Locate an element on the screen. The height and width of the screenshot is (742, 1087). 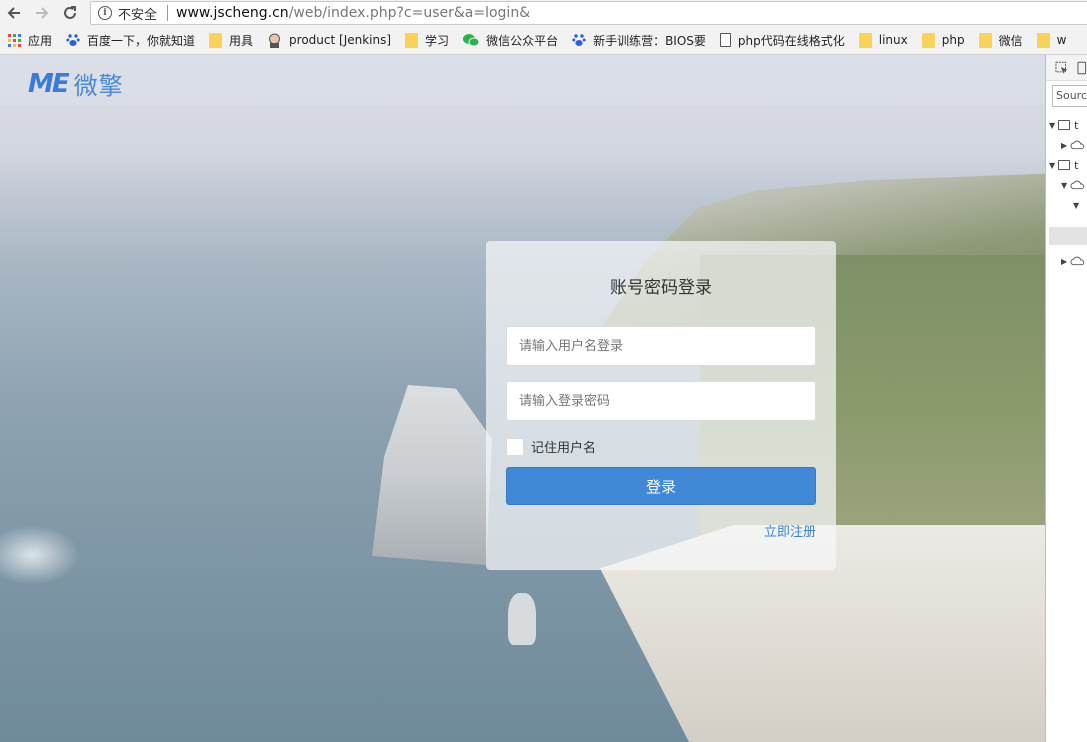
reload-icon is located at coordinates (70, 12).